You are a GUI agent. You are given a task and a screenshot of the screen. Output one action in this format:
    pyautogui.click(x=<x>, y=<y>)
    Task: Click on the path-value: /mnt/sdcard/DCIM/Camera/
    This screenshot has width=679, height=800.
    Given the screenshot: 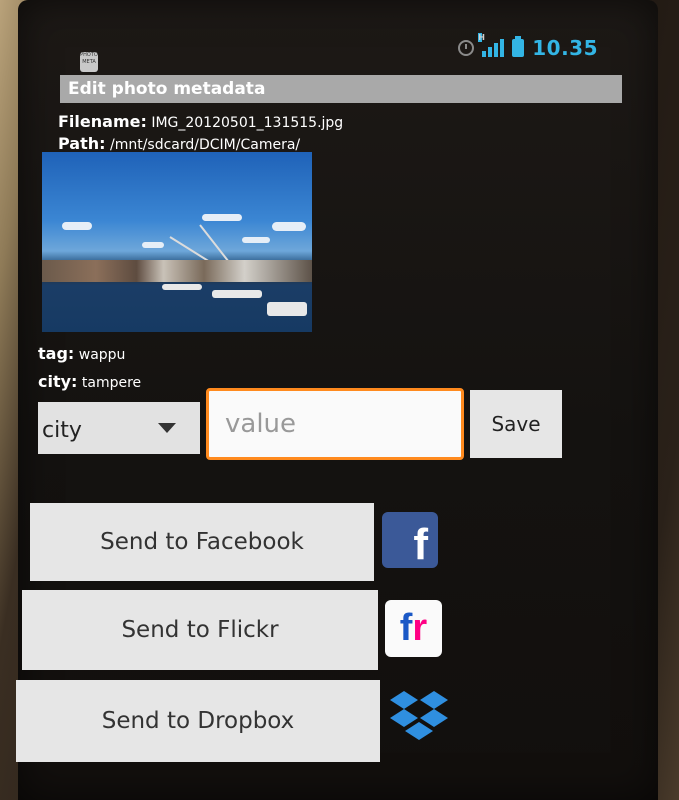 What is the action you would take?
    pyautogui.click(x=205, y=145)
    